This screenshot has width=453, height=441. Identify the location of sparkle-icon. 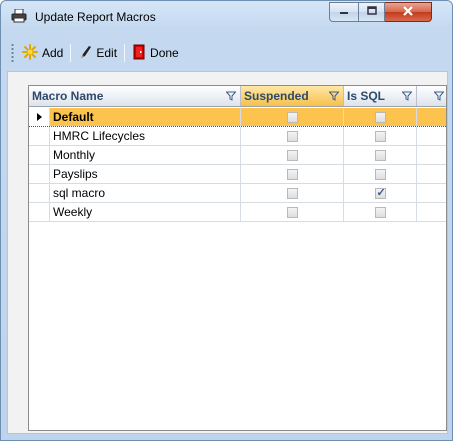
(30, 53).